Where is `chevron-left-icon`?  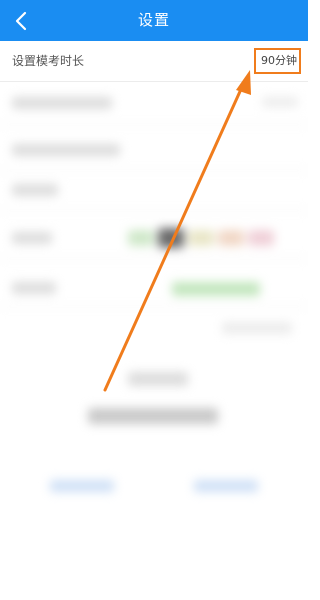
chevron-left-icon is located at coordinates (21, 20).